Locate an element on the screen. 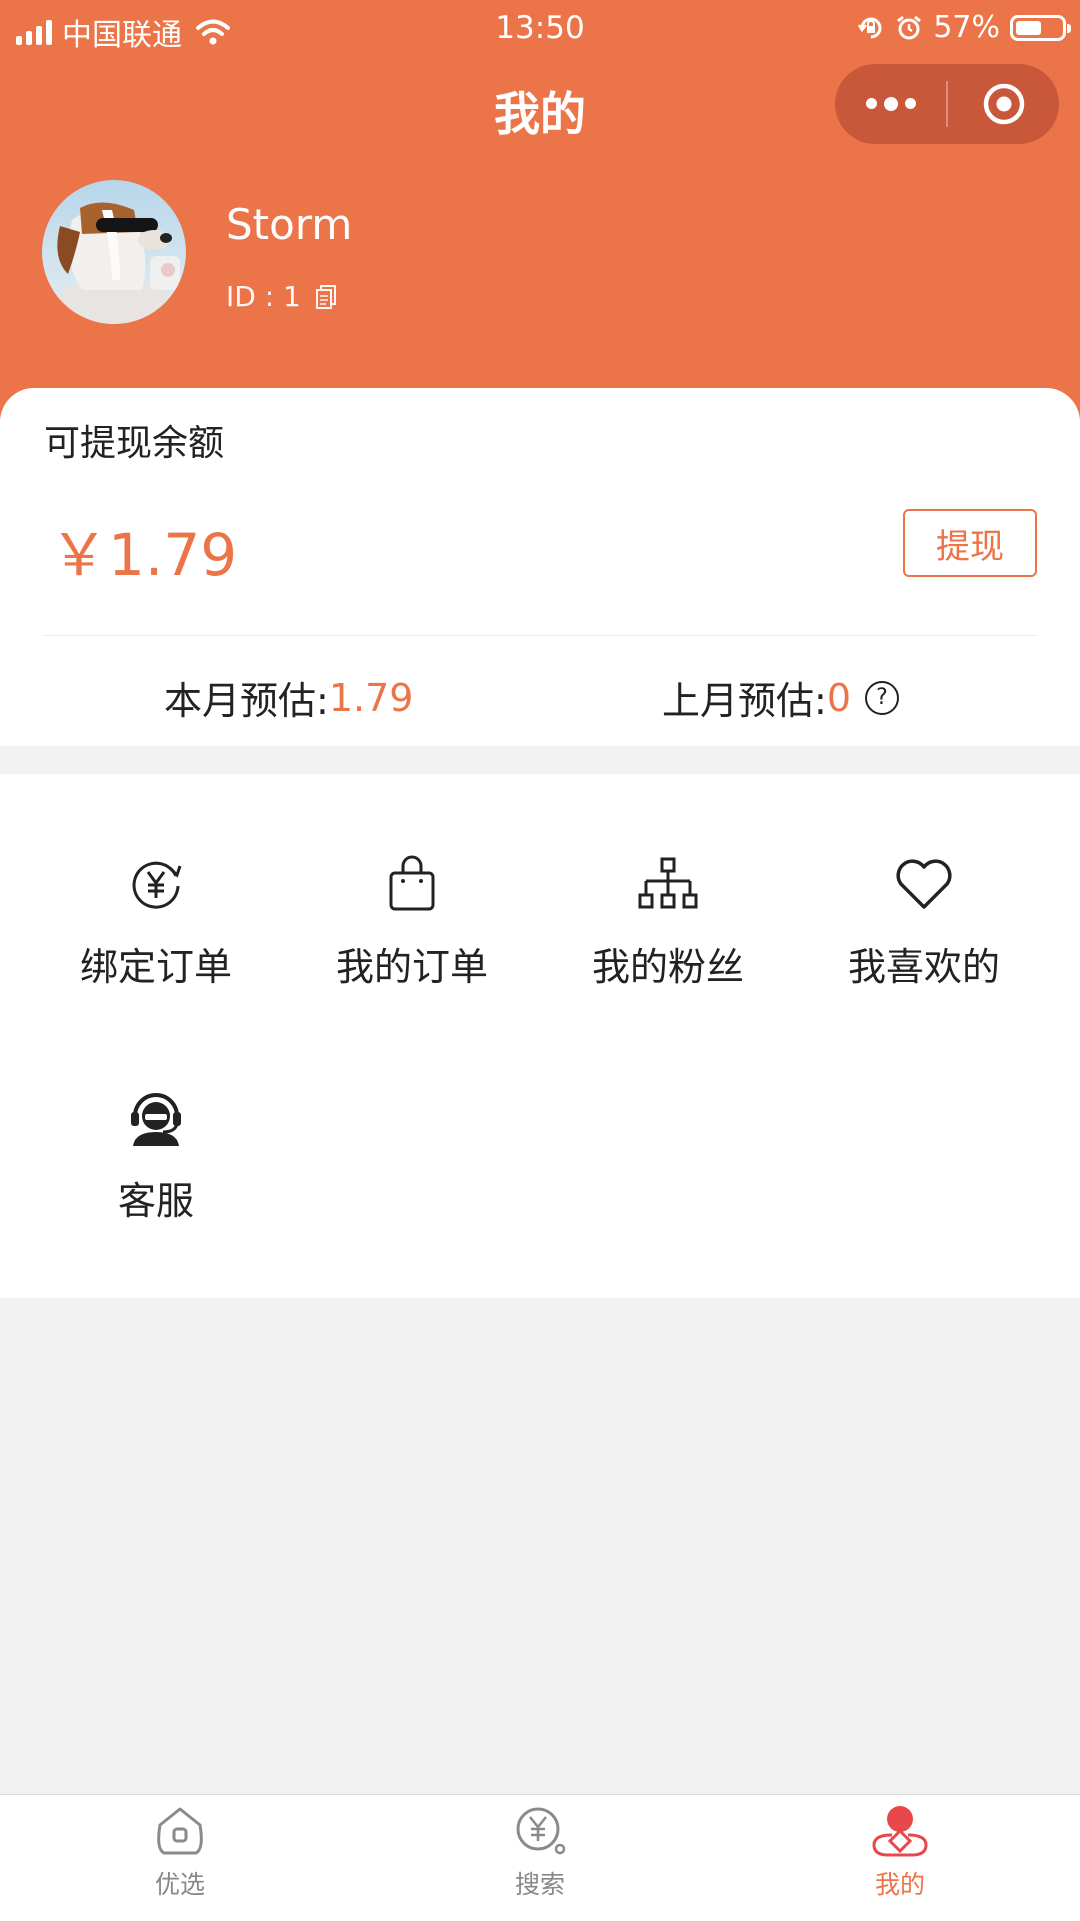 The width and height of the screenshot is (1080, 1921). status-bar: 中国联通 13:50 57% is located at coordinates (540, 28).